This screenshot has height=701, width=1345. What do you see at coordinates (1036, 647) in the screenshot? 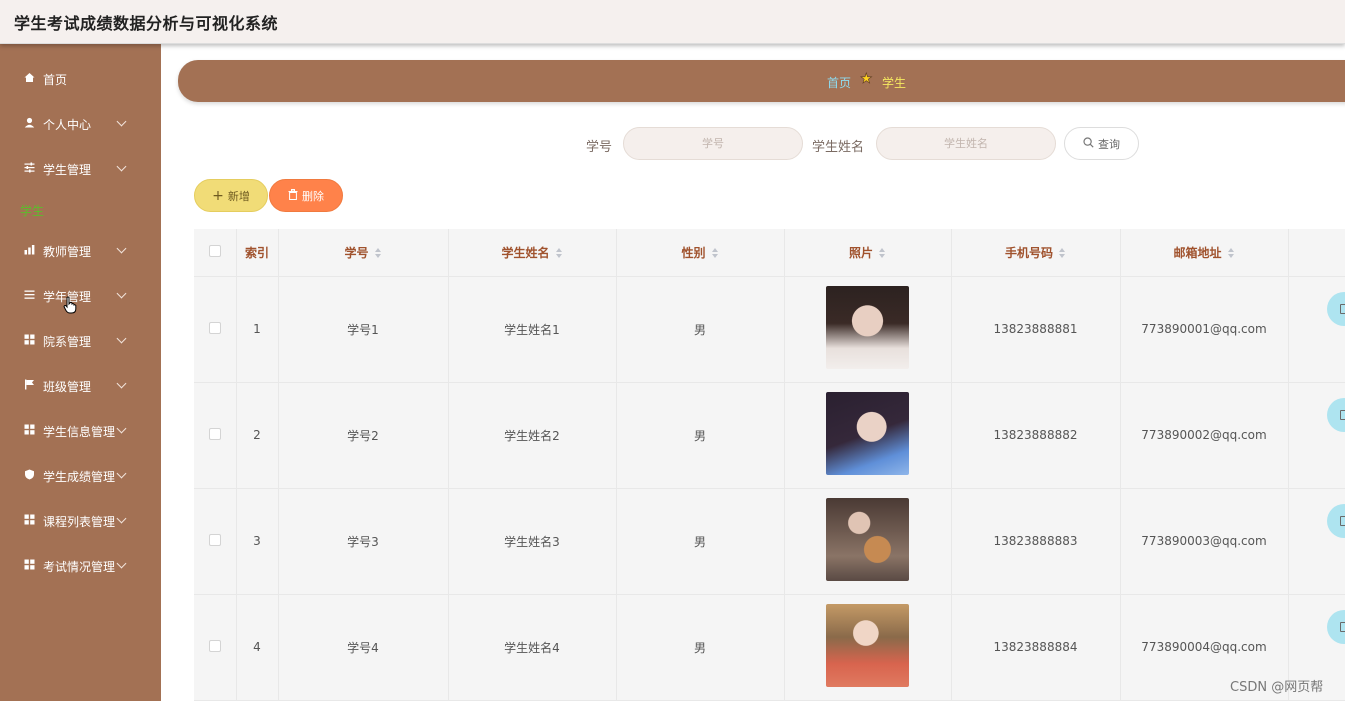
I see `cell-phone: 13823888884` at bounding box center [1036, 647].